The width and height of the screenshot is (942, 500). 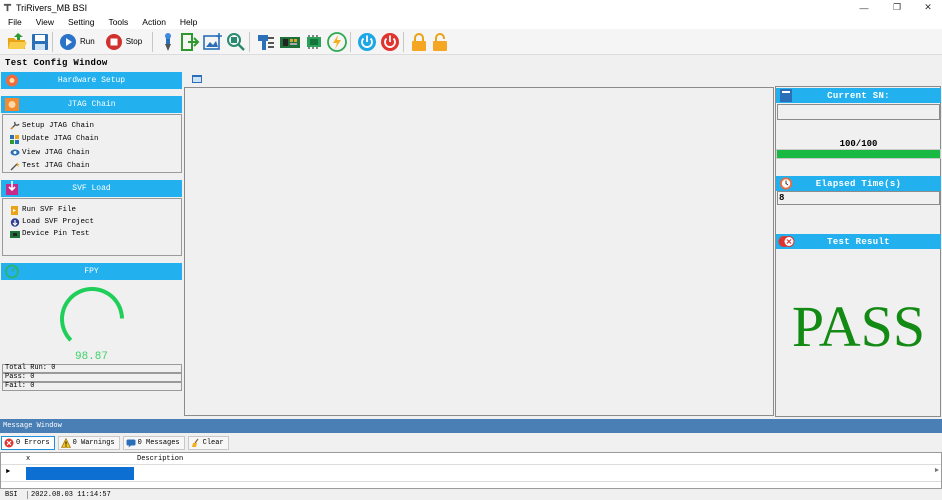 I want to click on grid-col-x: x, so click(x=28, y=459).